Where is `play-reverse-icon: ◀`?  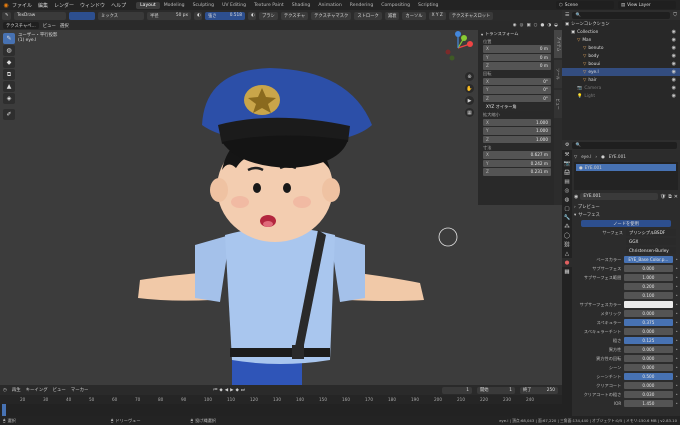
play-reverse-icon: ◀ is located at coordinates (226, 390).